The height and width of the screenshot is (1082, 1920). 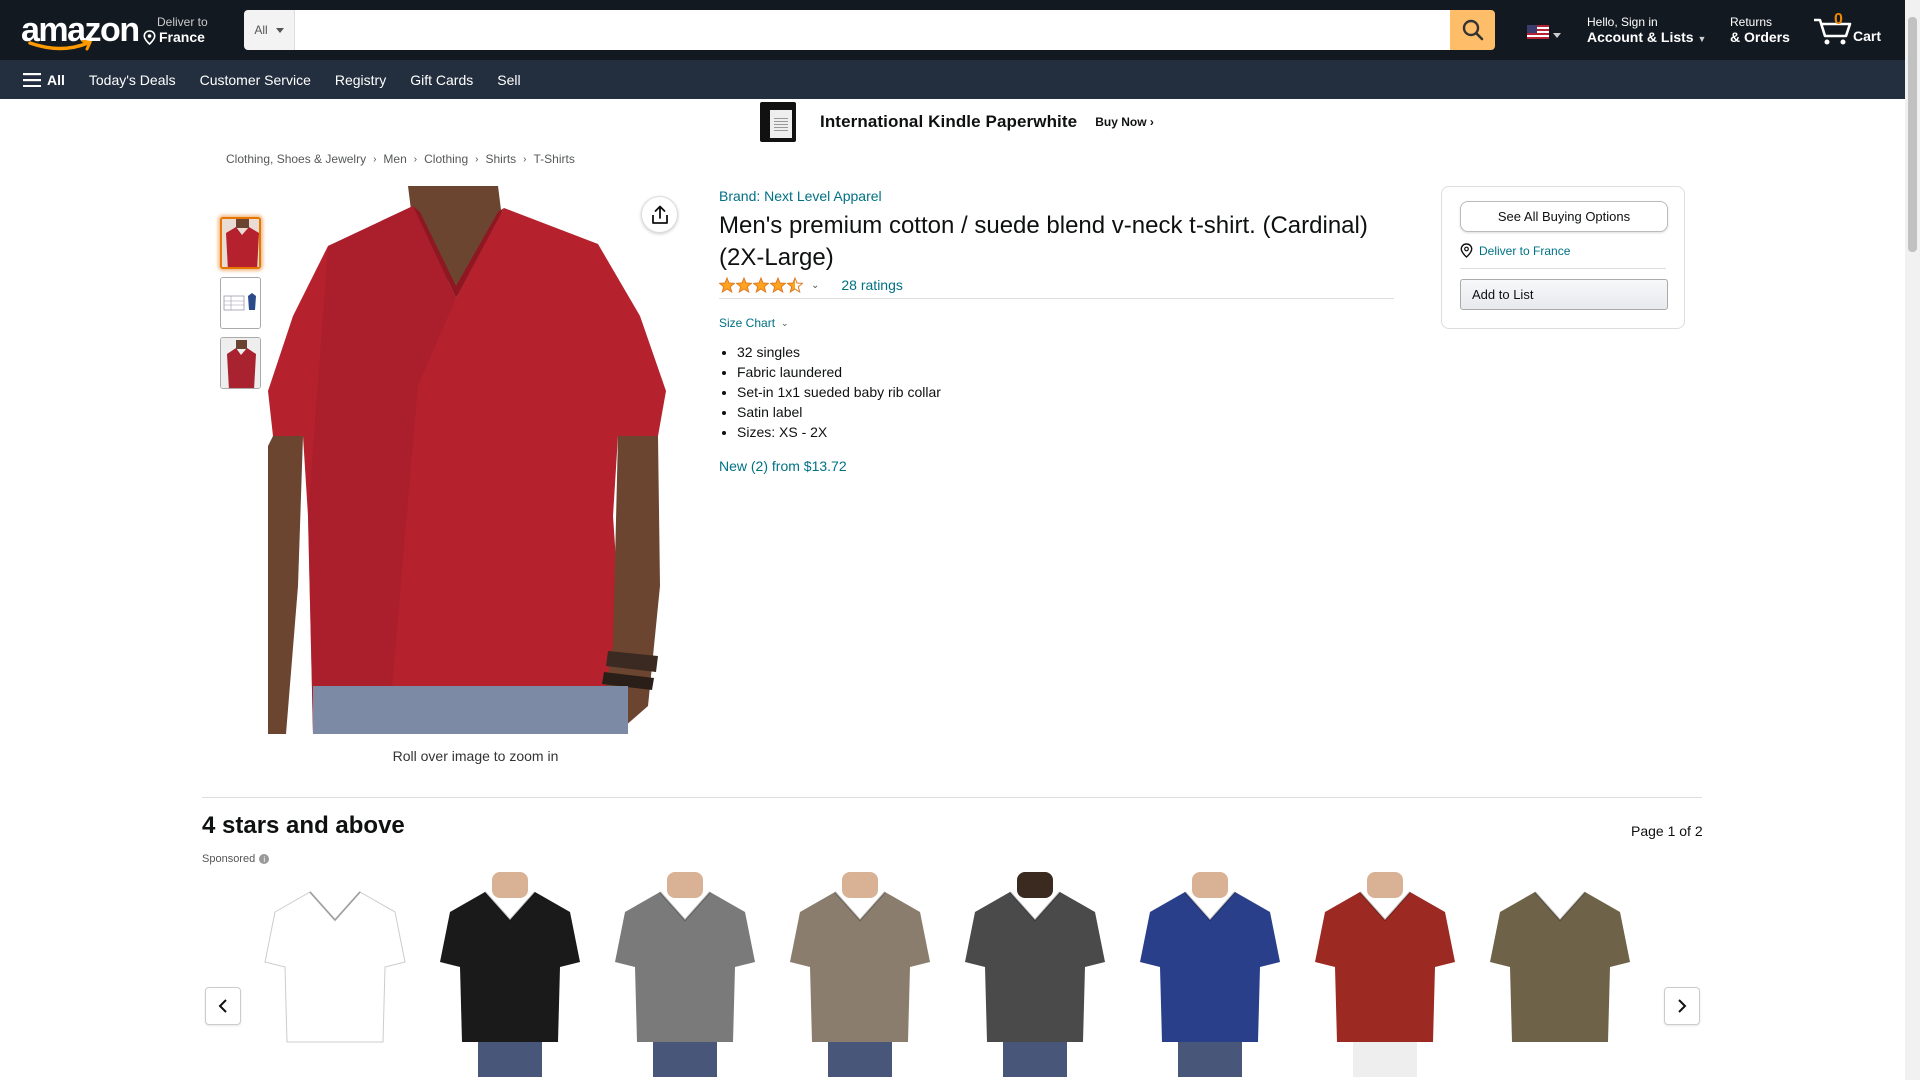 I want to click on new-offers-link: New (2) from $13.72, so click(x=1056, y=466).